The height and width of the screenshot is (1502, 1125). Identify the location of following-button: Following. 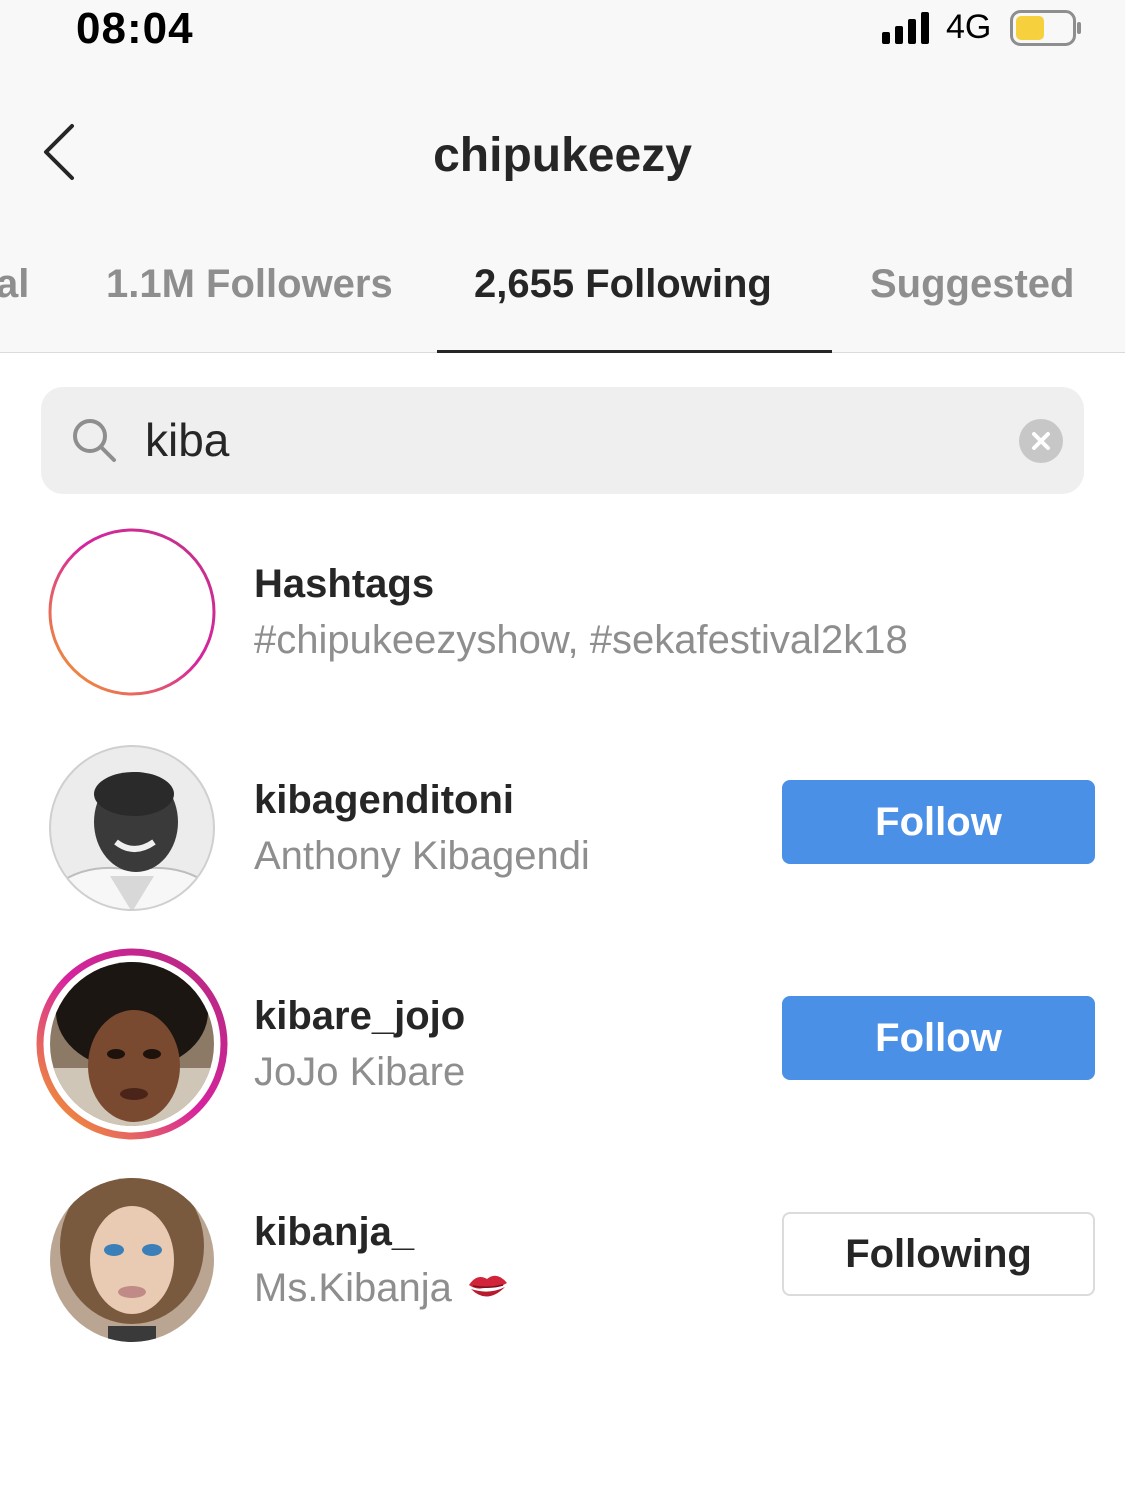
(938, 1254).